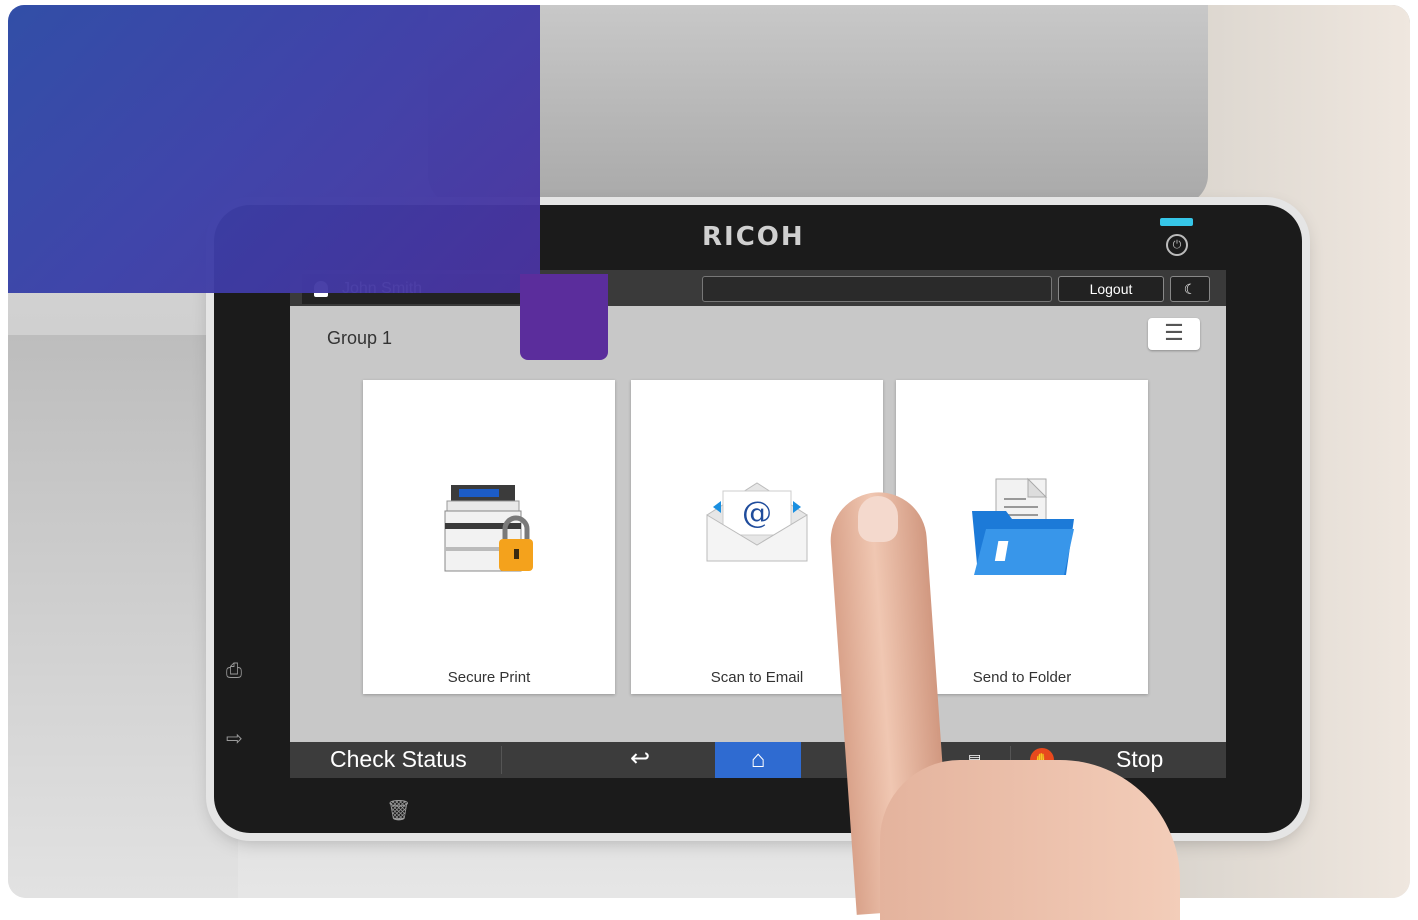 The height and width of the screenshot is (920, 1418). Describe the element at coordinates (398, 810) in the screenshot. I see `trash-side-icon: 🗑` at that location.